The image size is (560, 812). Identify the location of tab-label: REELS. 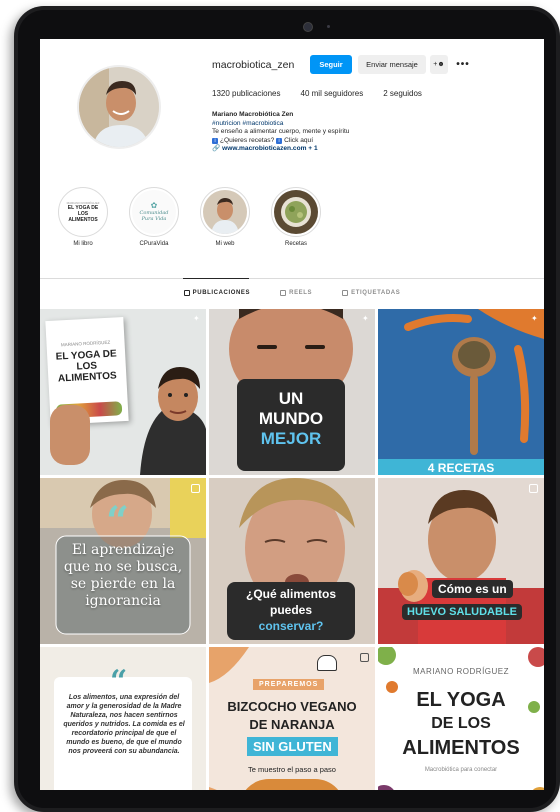
(301, 293).